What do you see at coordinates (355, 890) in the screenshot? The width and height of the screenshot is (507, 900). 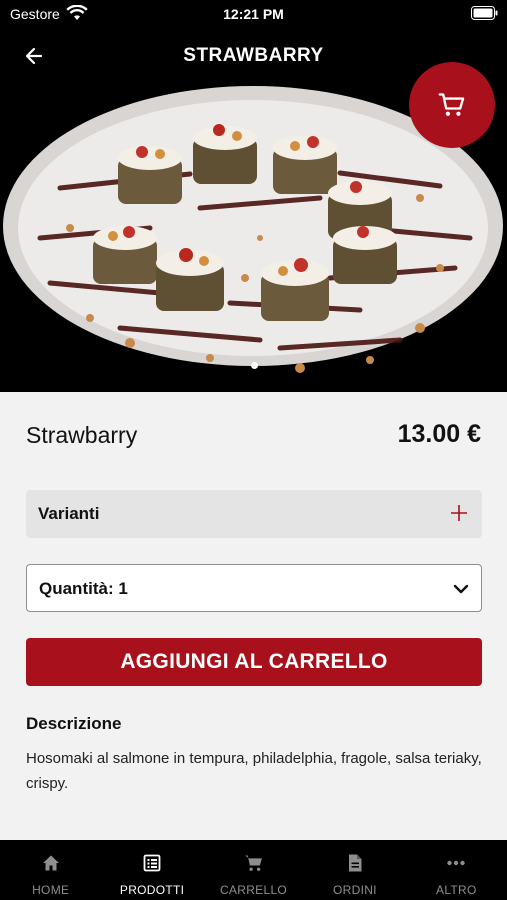 I see `tab-label: ORDINI` at bounding box center [355, 890].